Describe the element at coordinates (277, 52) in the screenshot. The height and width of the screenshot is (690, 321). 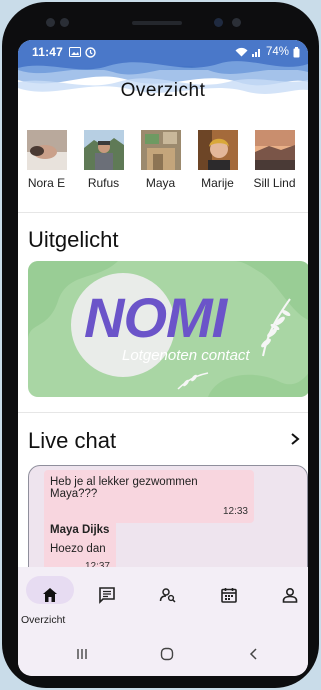
I see `battery-percent: 74%` at that location.